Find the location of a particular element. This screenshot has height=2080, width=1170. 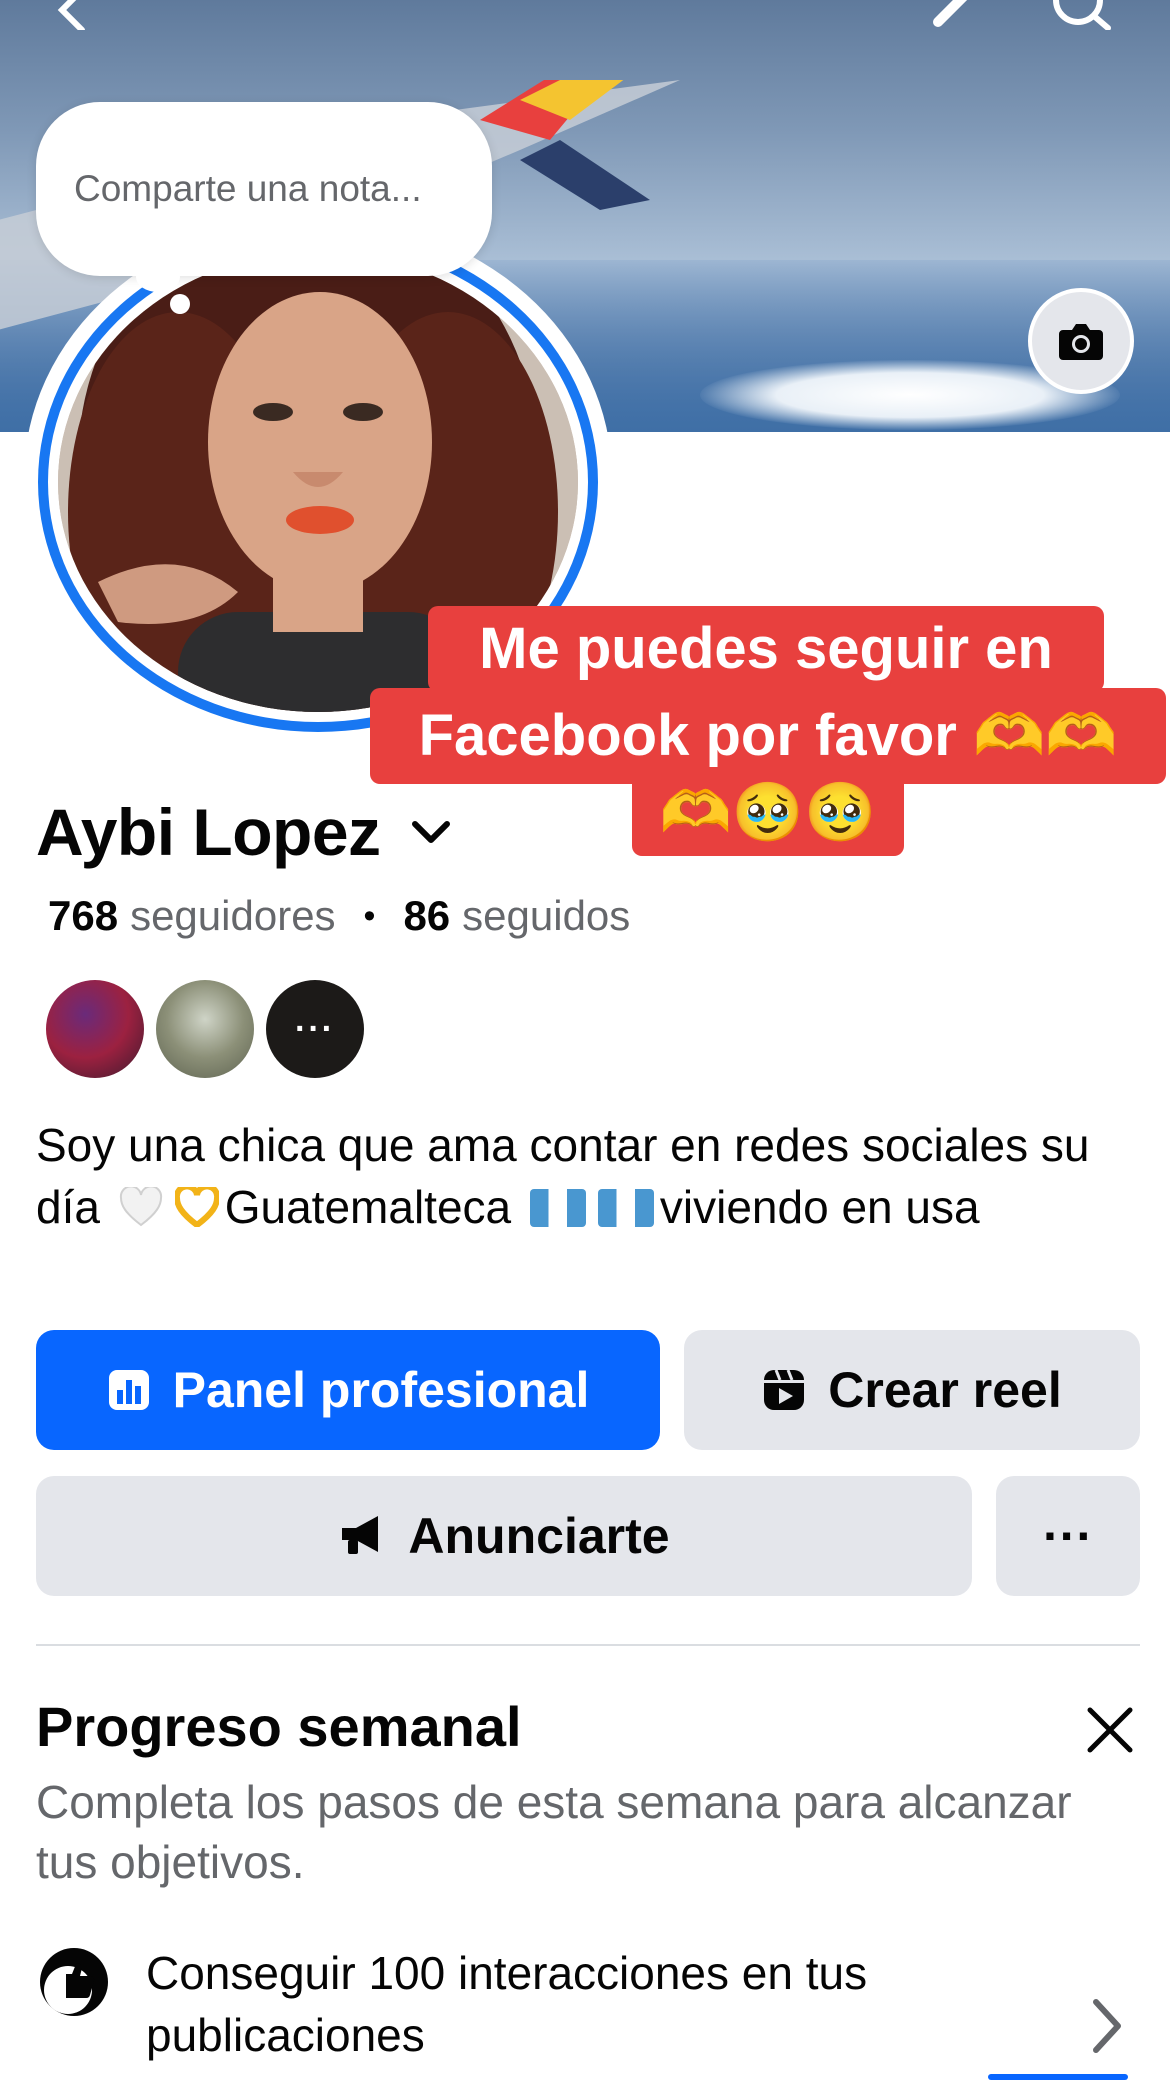

camera-icon is located at coordinates (1081, 342).